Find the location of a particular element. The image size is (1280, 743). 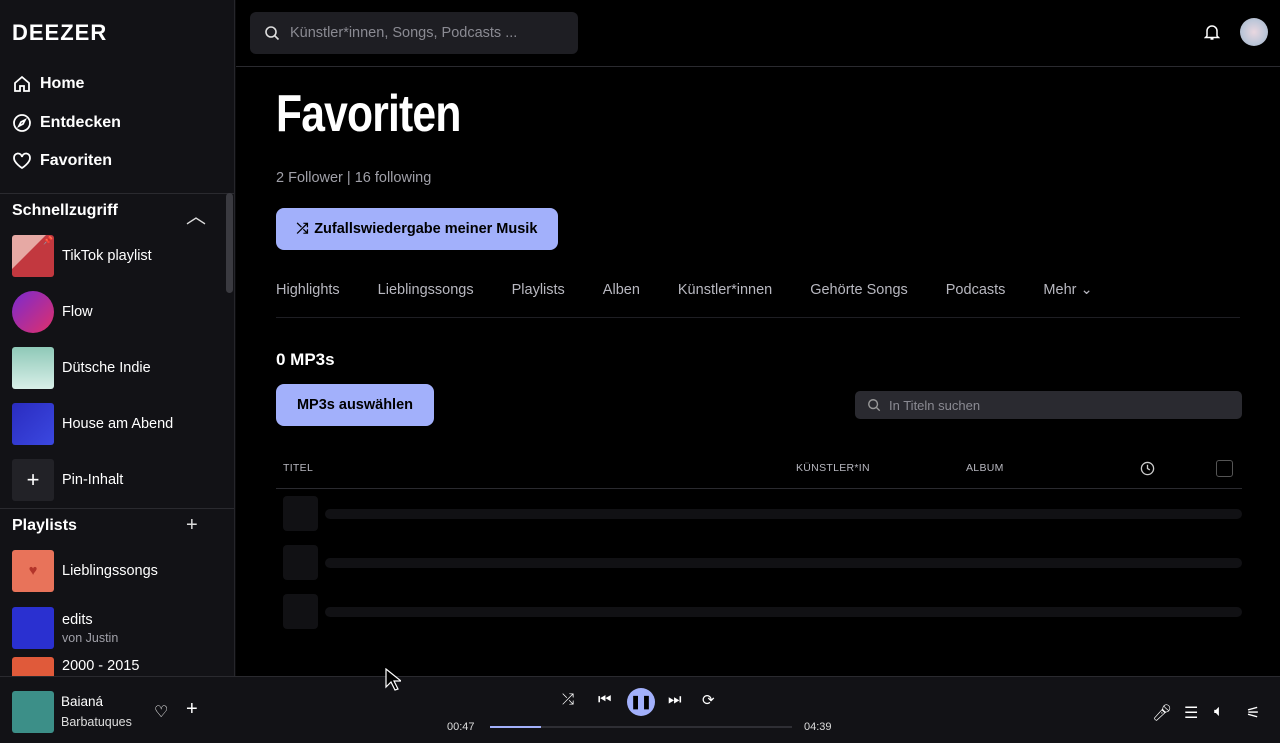

chevron-down-icon: ⌄ is located at coordinates (1086, 290).